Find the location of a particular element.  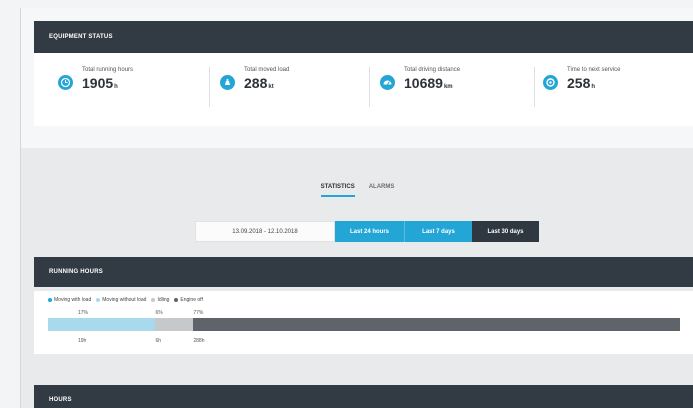

kpi-next-service: Time to next service 258h is located at coordinates (581, 79).